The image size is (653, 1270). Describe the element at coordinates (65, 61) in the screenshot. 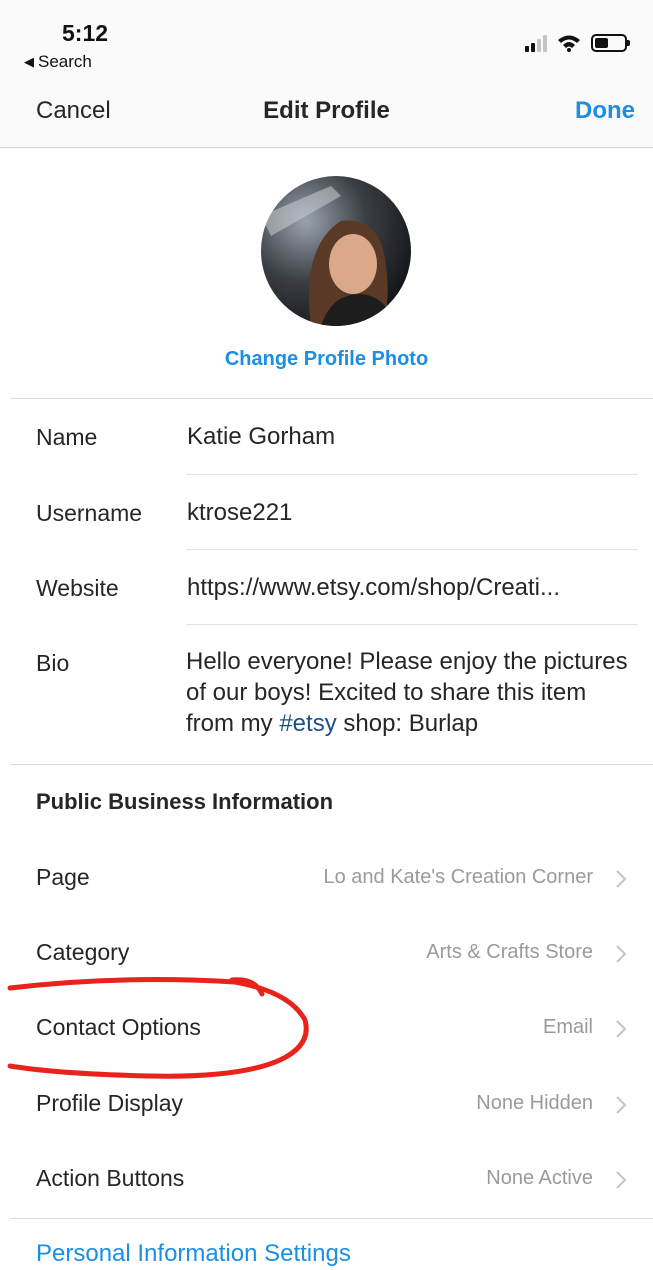

I see `back-search-label: Search` at that location.